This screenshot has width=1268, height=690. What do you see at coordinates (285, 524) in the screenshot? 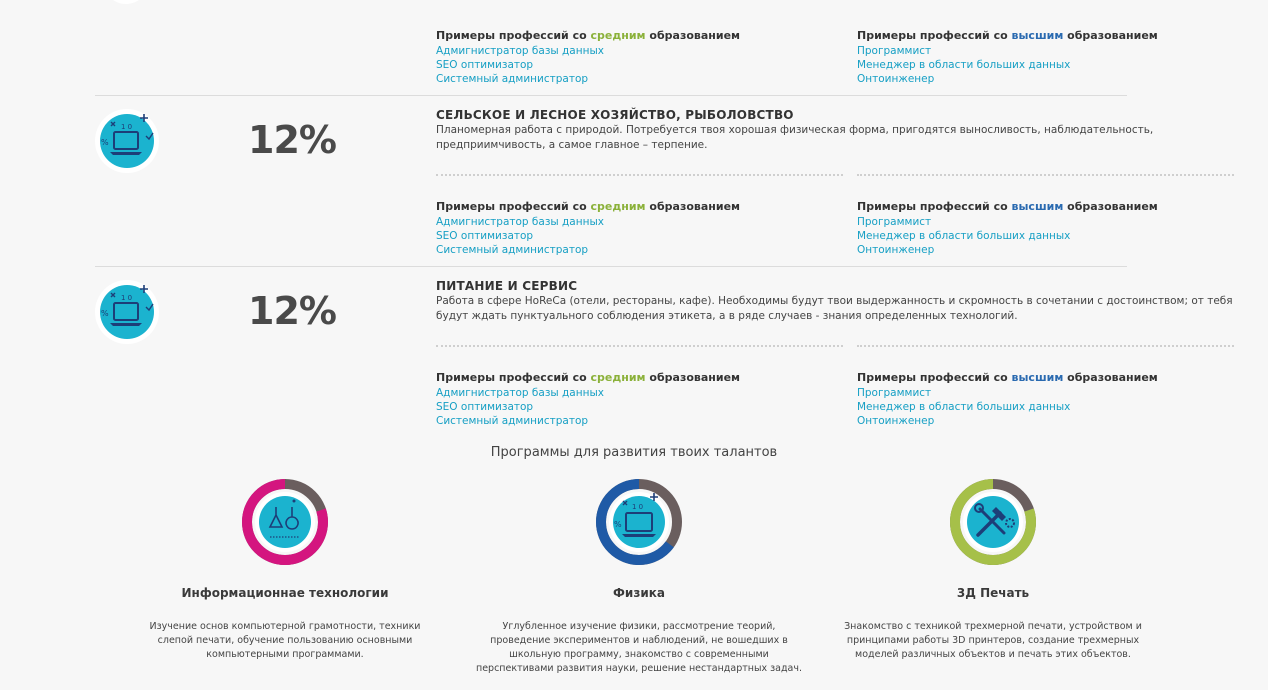
I see `program-ring-it` at bounding box center [285, 524].